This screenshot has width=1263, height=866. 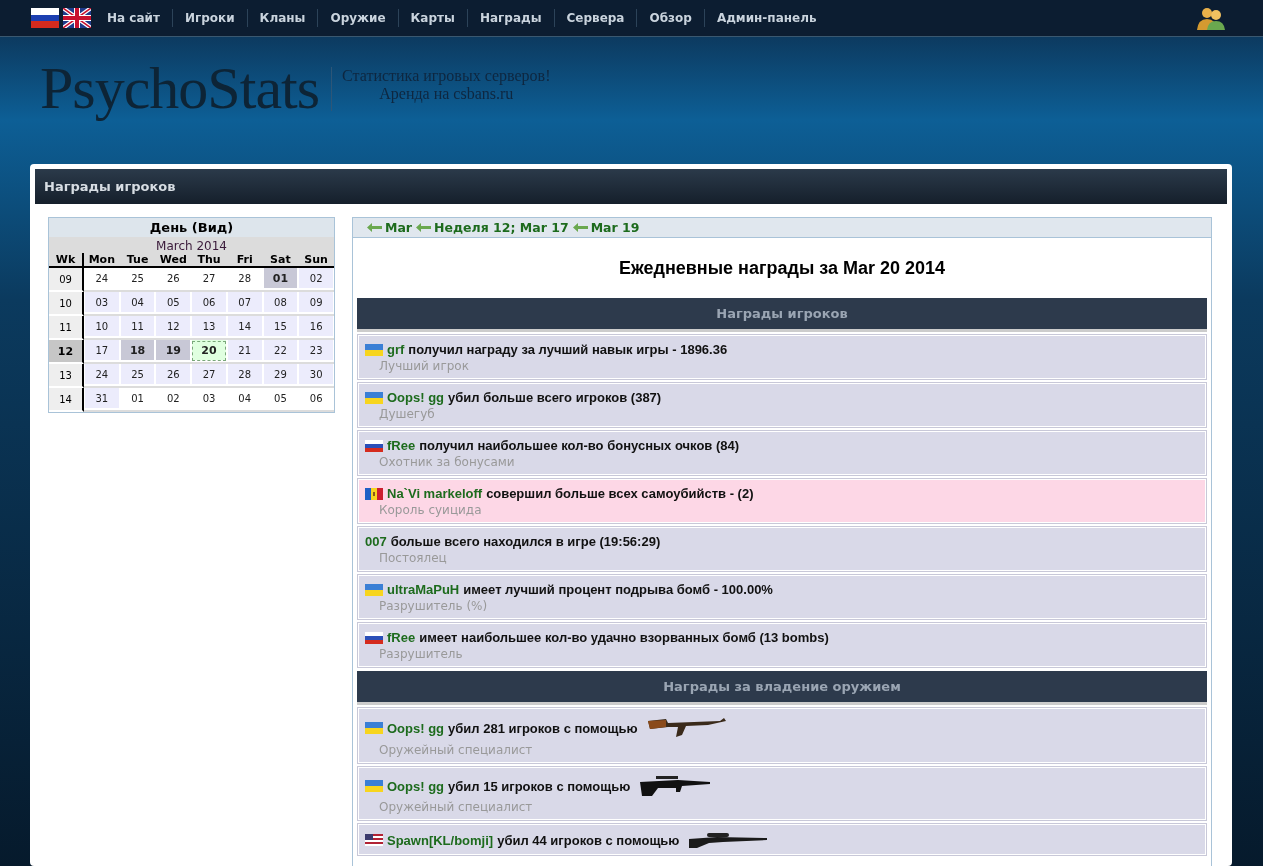 What do you see at coordinates (510, 18) in the screenshot?
I see `nav-link: Награды` at bounding box center [510, 18].